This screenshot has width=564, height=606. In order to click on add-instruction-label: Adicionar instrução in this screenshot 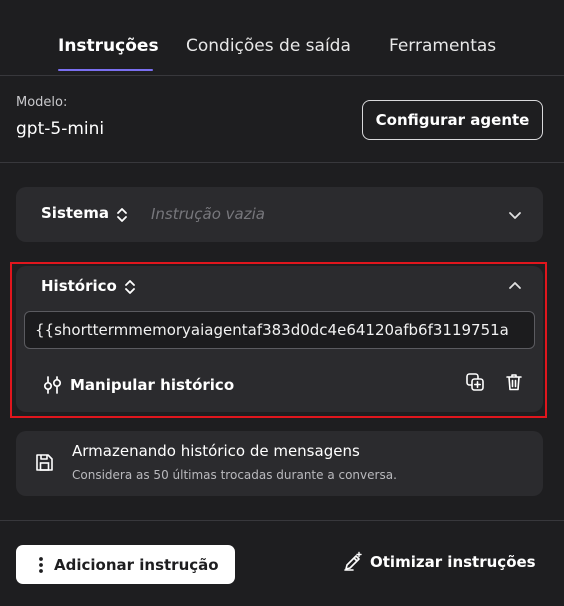, I will do `click(136, 564)`.